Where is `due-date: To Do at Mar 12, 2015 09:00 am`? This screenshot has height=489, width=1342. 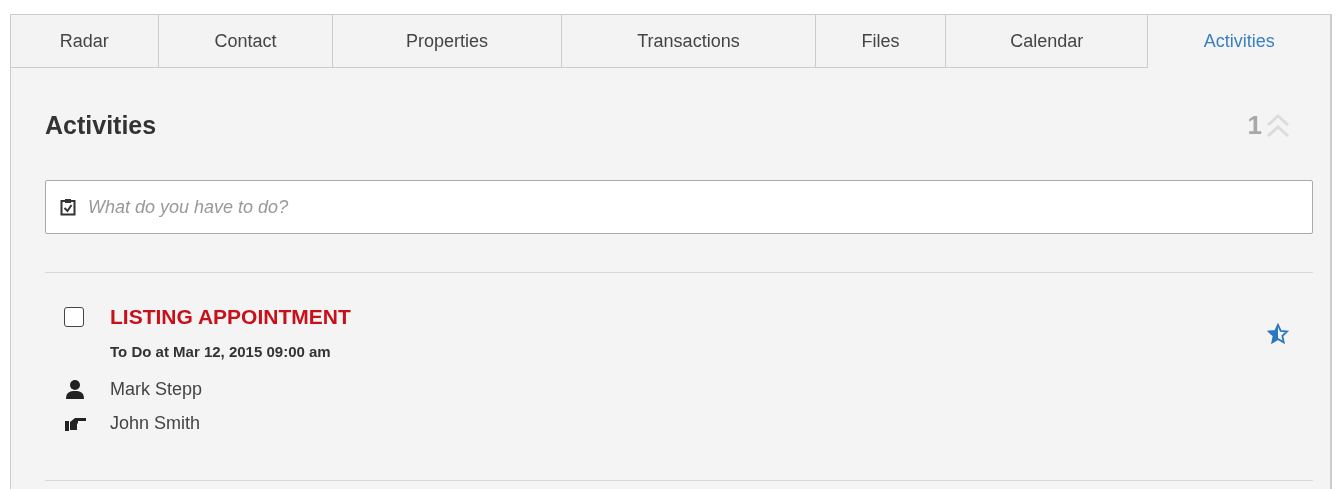
due-date: To Do at Mar 12, 2015 09:00 am is located at coordinates (221, 351).